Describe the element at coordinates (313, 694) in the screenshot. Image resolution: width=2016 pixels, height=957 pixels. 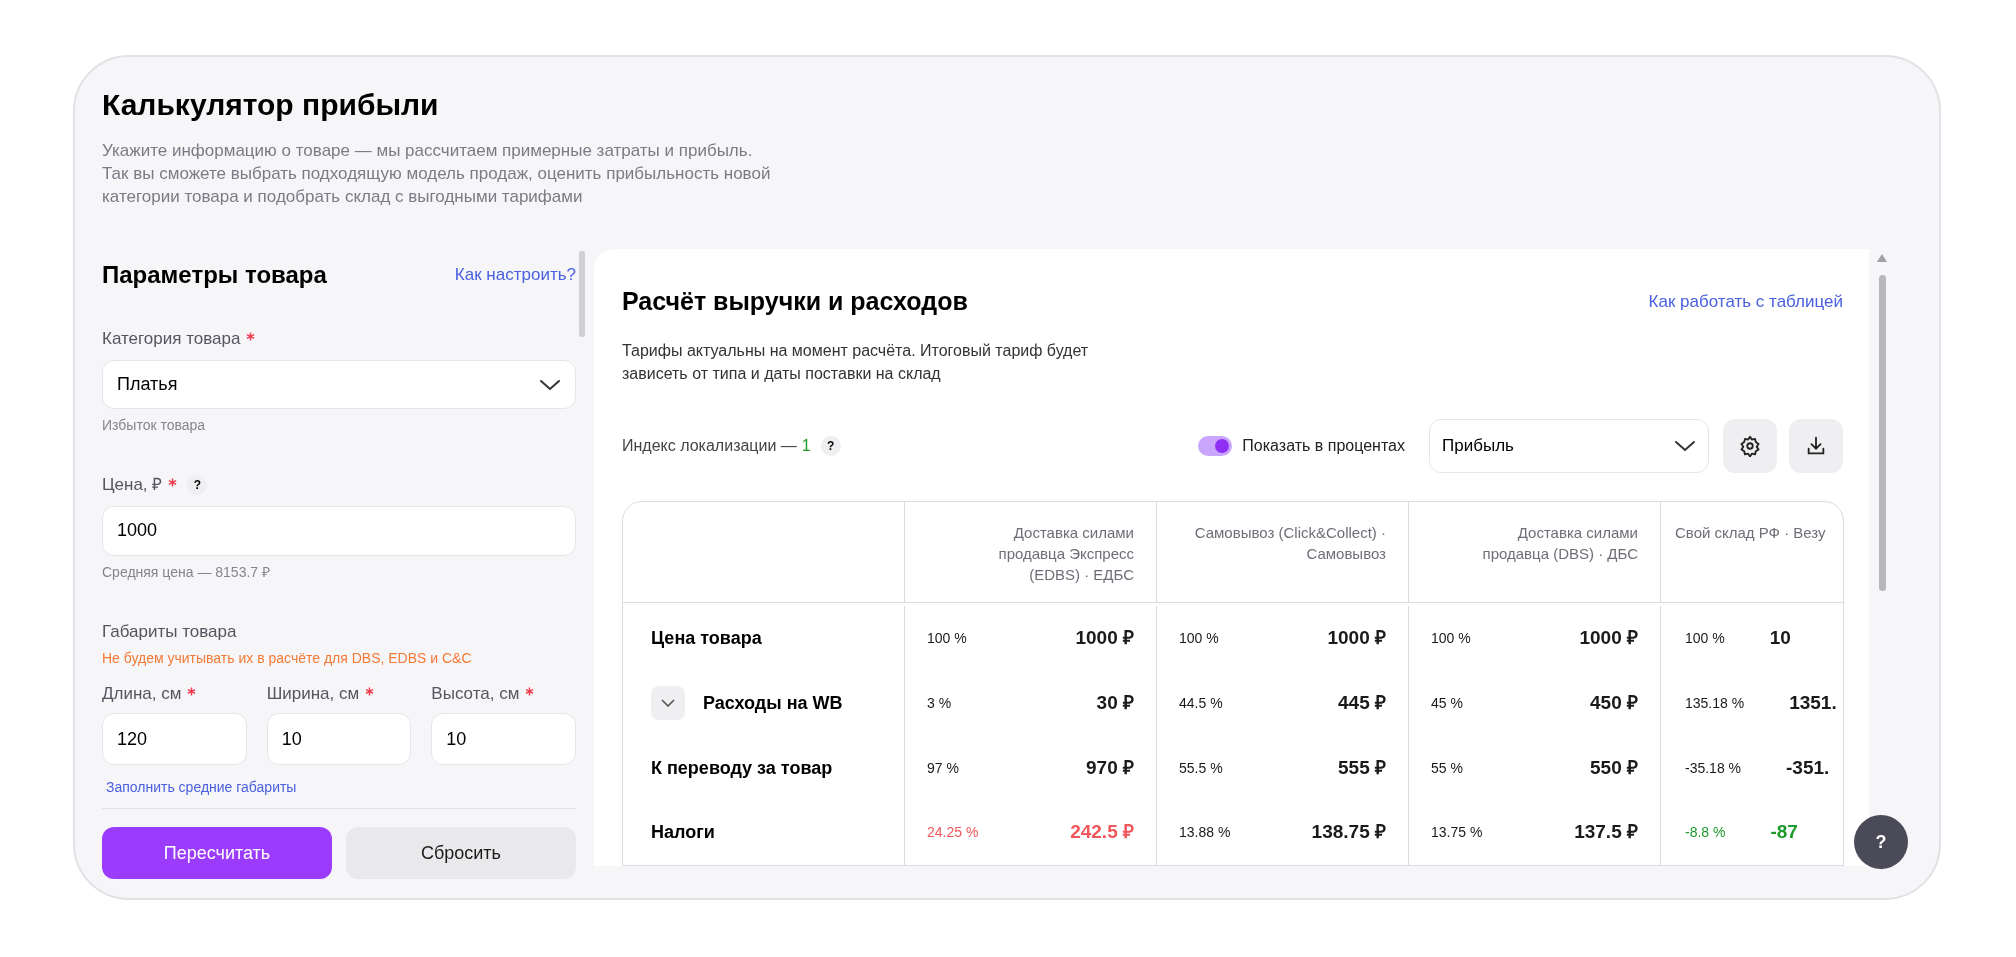
I see `field-label: Ширина, см` at that location.